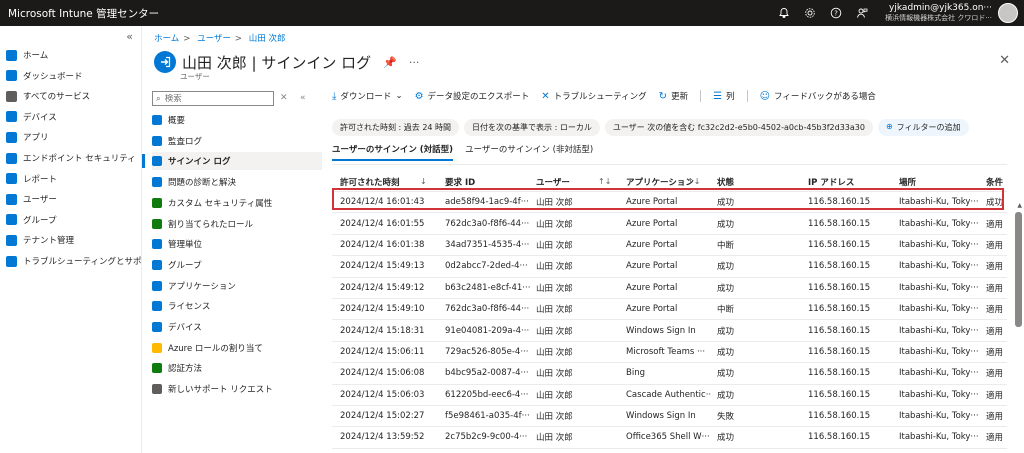 The image size is (1024, 453). What do you see at coordinates (232, 161) in the screenshot?
I see `menu-item-2: サインイン ログ` at bounding box center [232, 161].